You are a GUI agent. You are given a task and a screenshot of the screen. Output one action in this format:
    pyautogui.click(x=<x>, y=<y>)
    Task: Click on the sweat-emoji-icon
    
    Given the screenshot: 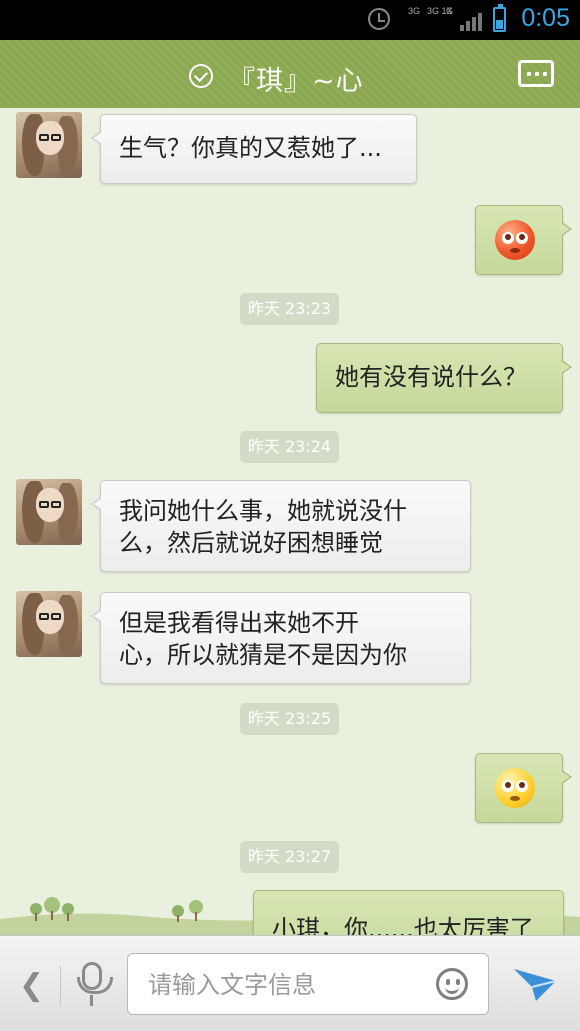 What is the action you would take?
    pyautogui.click(x=515, y=788)
    